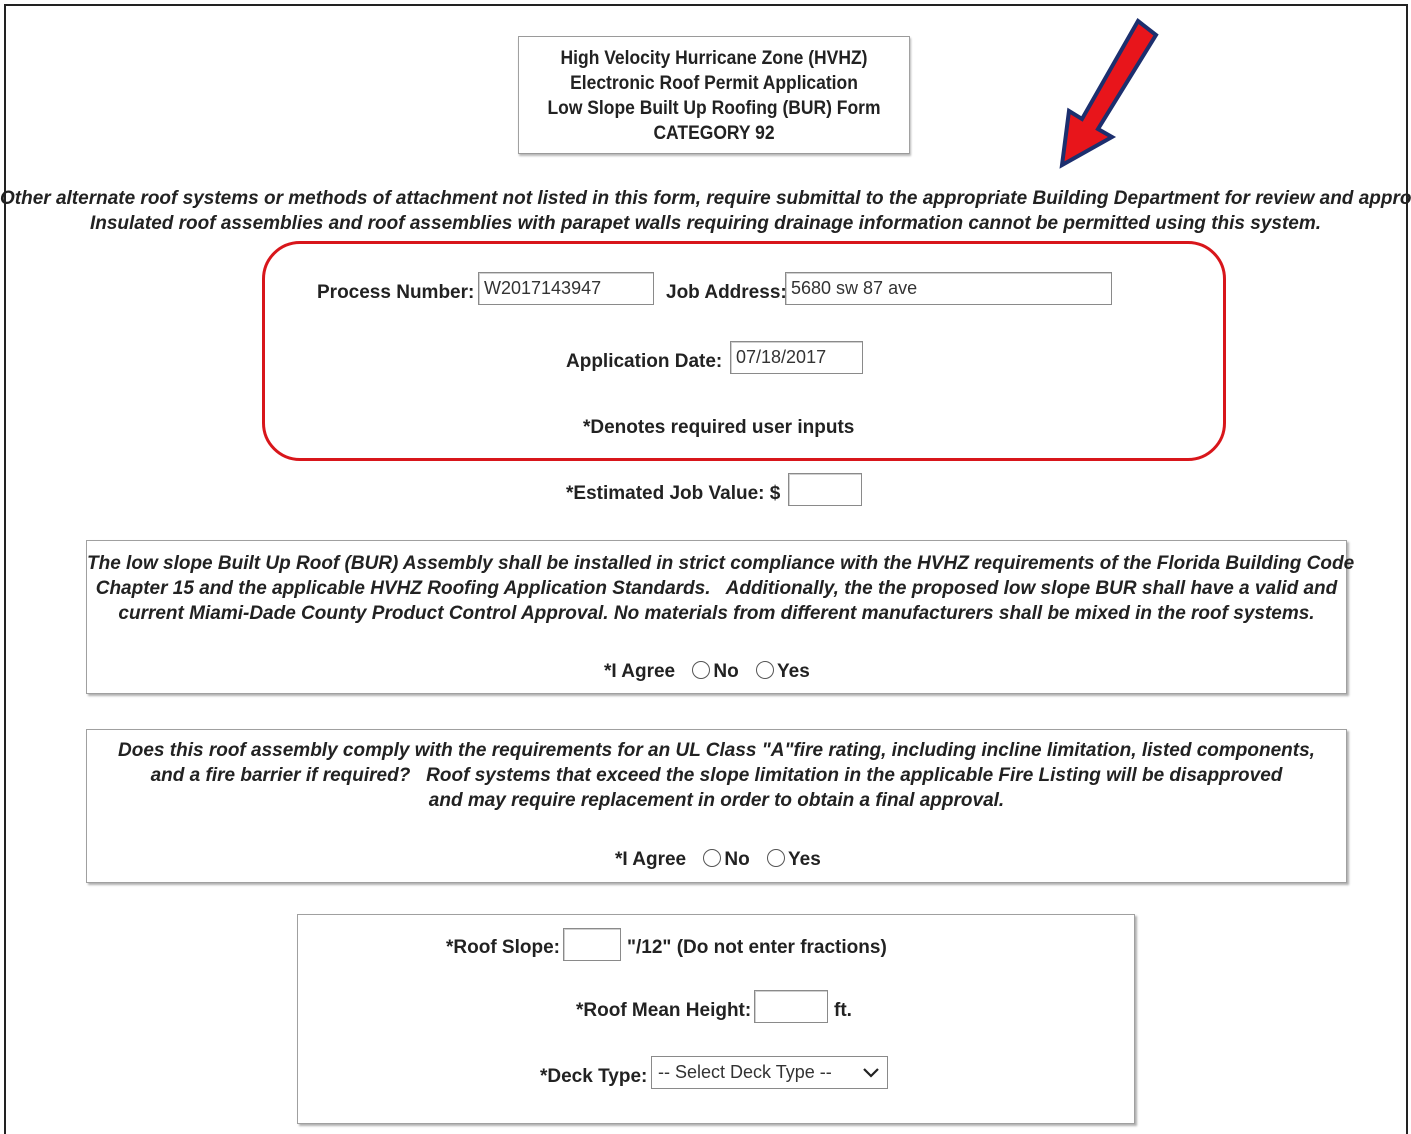  Describe the element at coordinates (664, 1010) in the screenshot. I see `roof-mean-height-label: *Roof Mean Height:` at that location.